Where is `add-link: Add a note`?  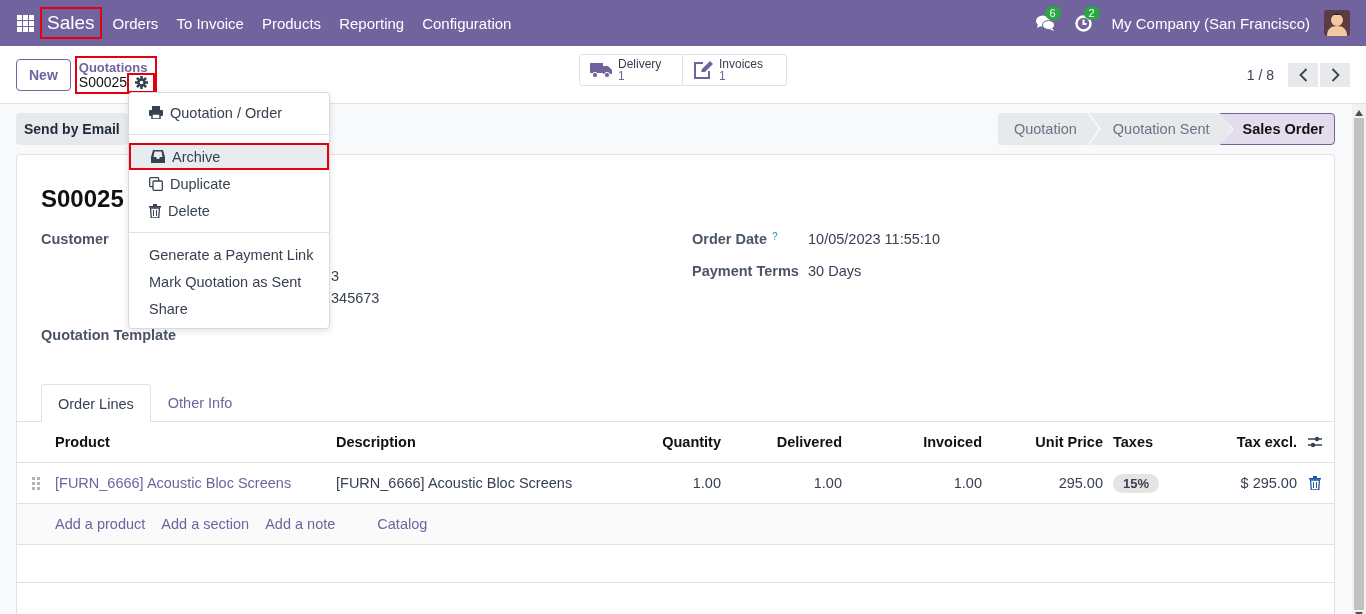 add-link: Add a note is located at coordinates (300, 524).